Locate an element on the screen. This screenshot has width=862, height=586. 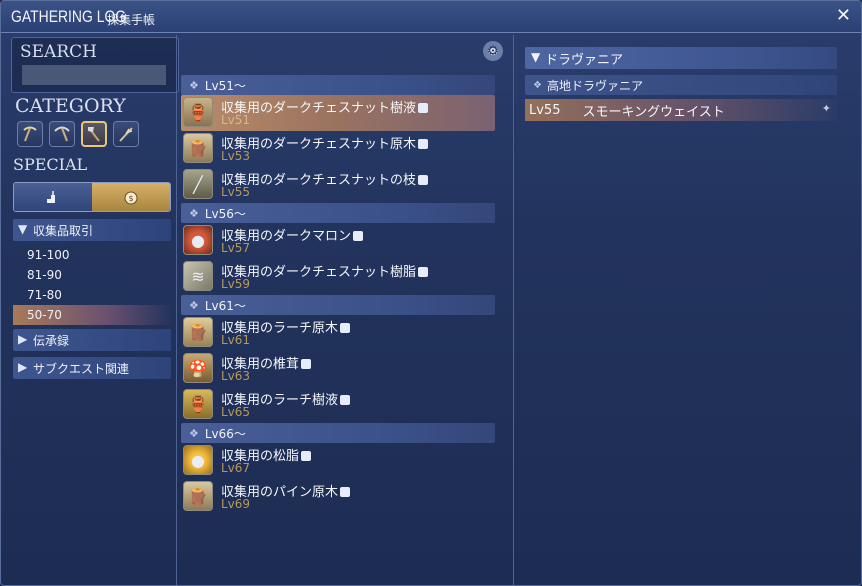
list-item: ● 収集用の松脂 Lv67 is located at coordinates (338, 461).